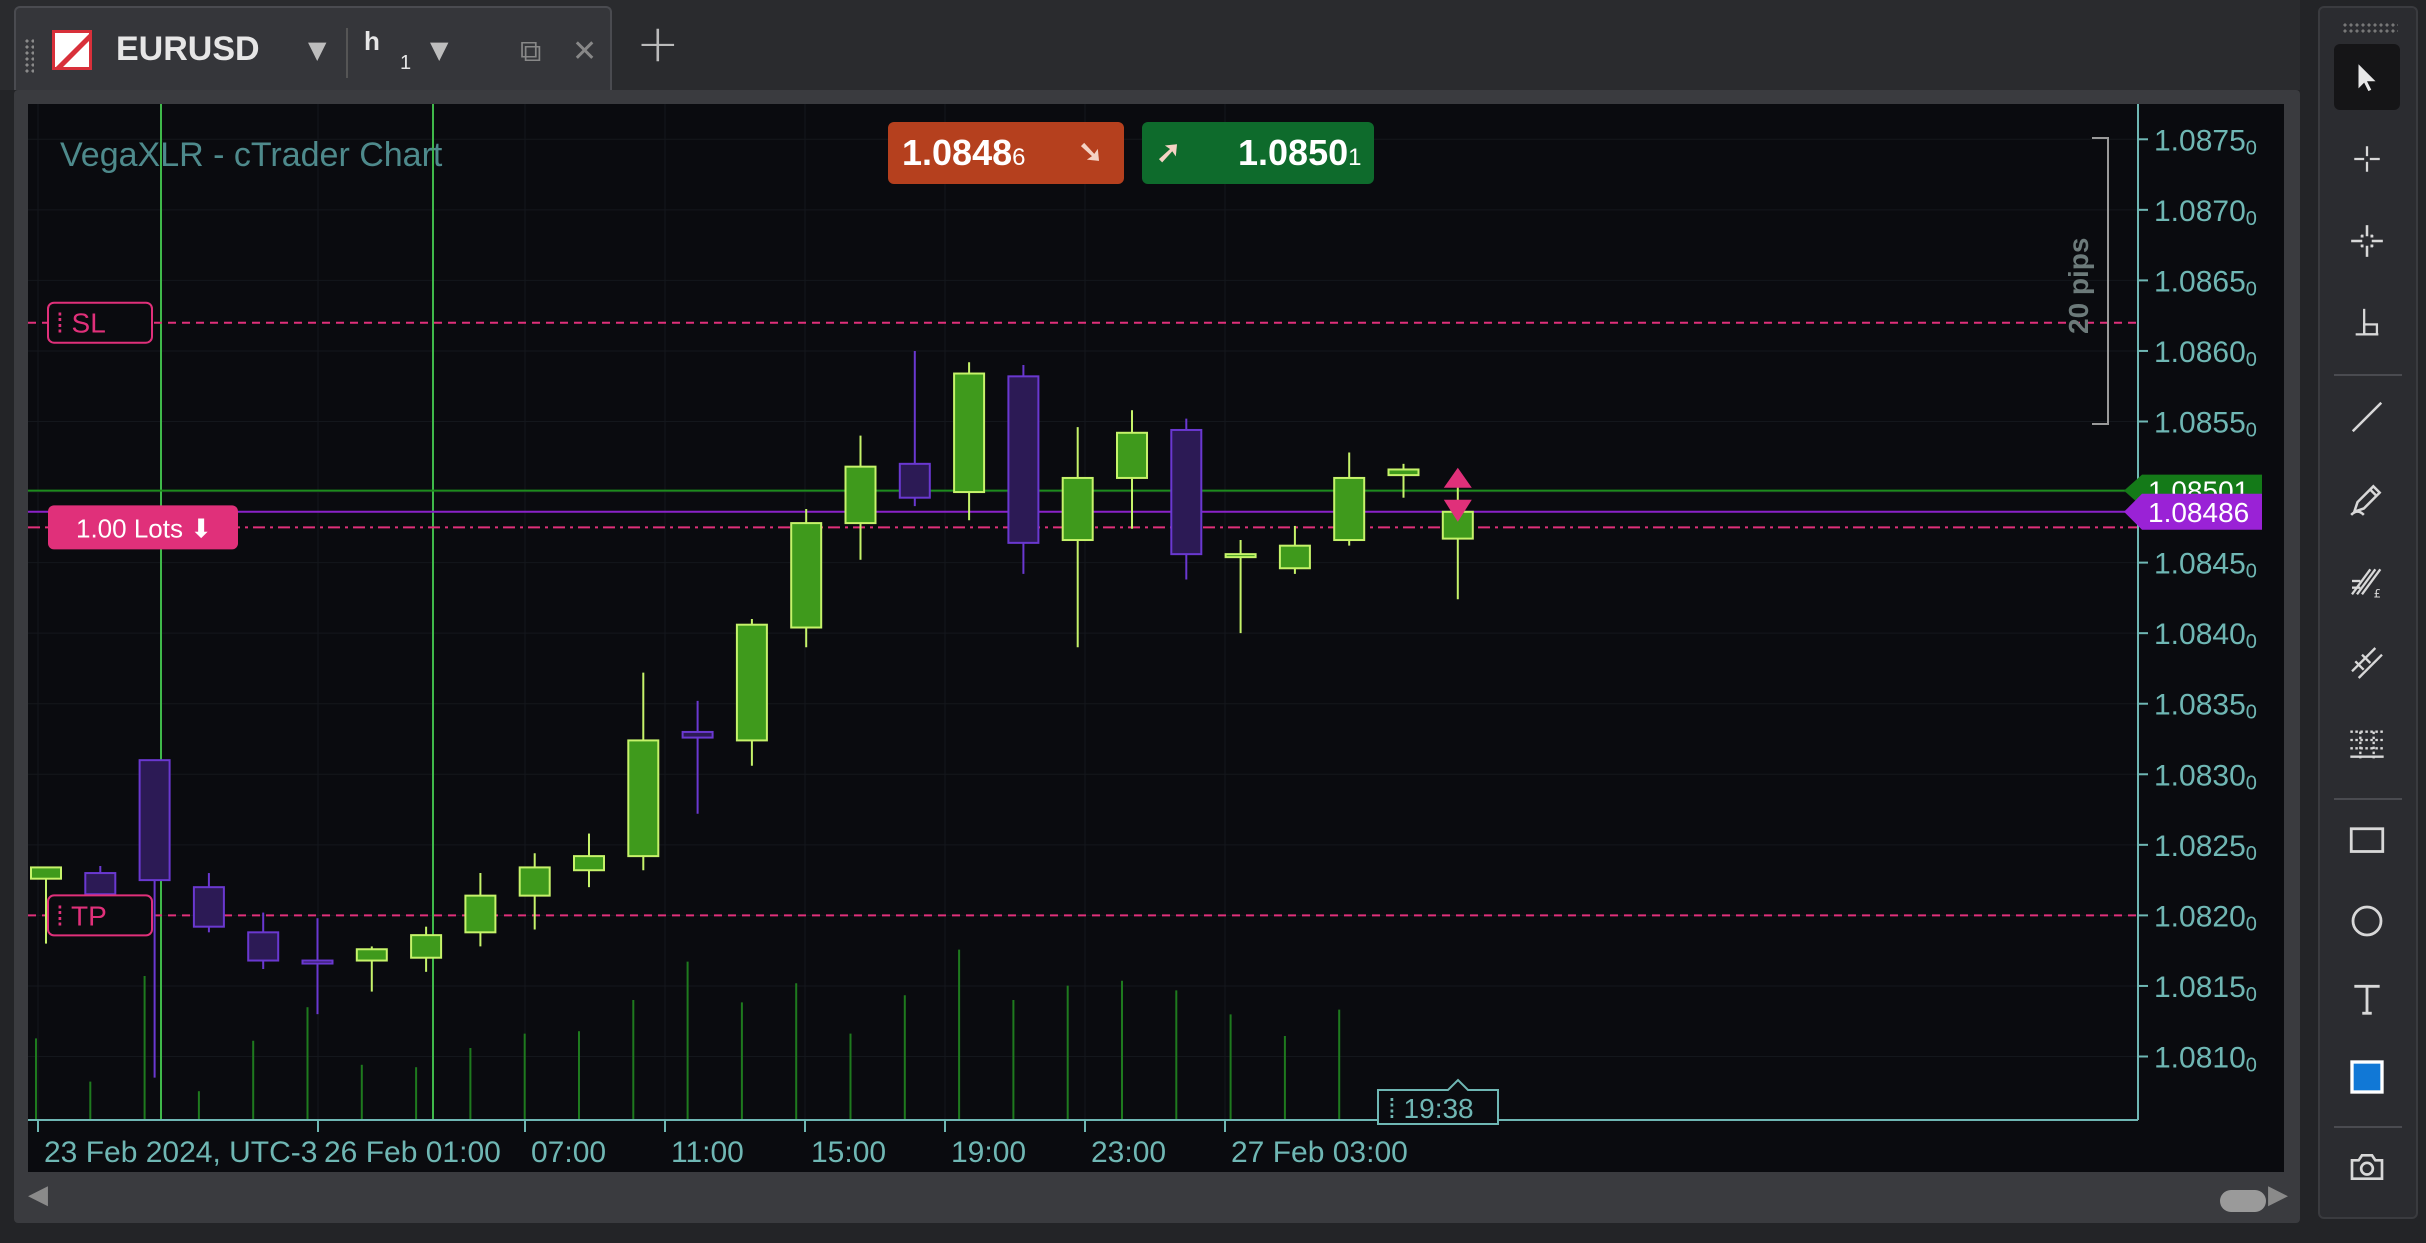  What do you see at coordinates (2278, 1195) in the screenshot?
I see `scroll-right-icon: ▶` at bounding box center [2278, 1195].